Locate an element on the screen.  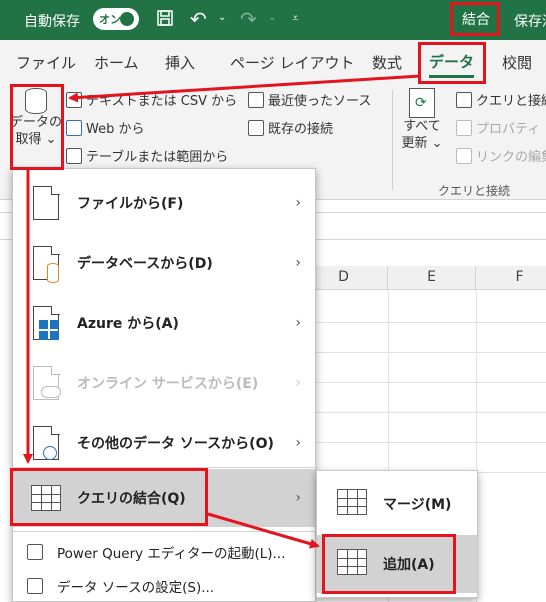
customize-qat-icon: ⩡ is located at coordinates (295, 18).